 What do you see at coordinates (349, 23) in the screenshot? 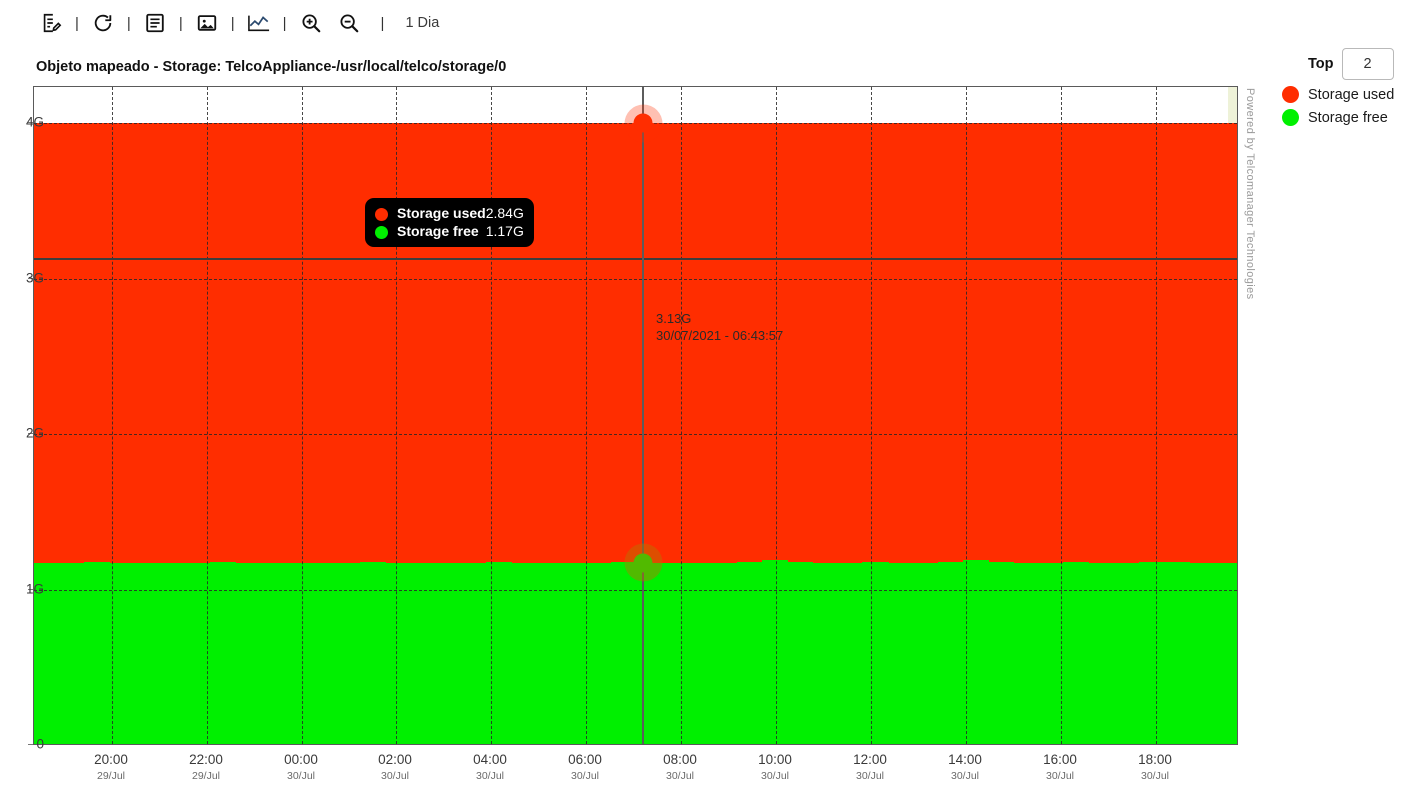
I see `zoom-out-icon` at bounding box center [349, 23].